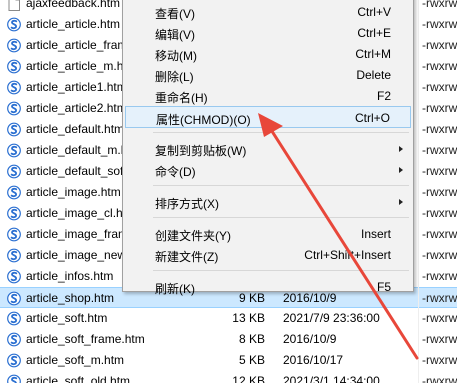 This screenshot has height=383, width=457. I want to click on menu-item-label: 命令(D), so click(175, 172).